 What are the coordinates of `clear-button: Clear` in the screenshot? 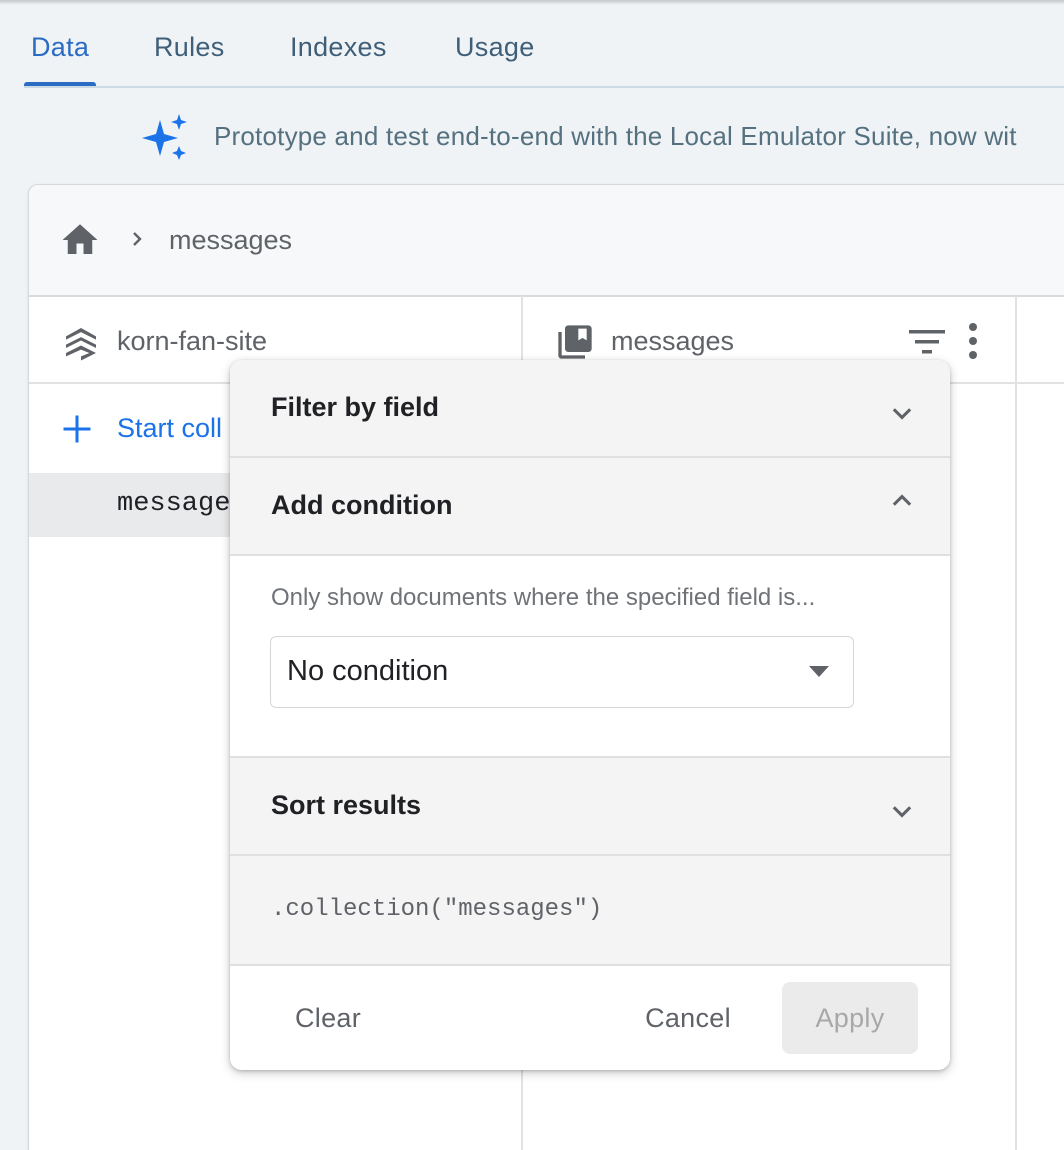 It's located at (328, 1018).